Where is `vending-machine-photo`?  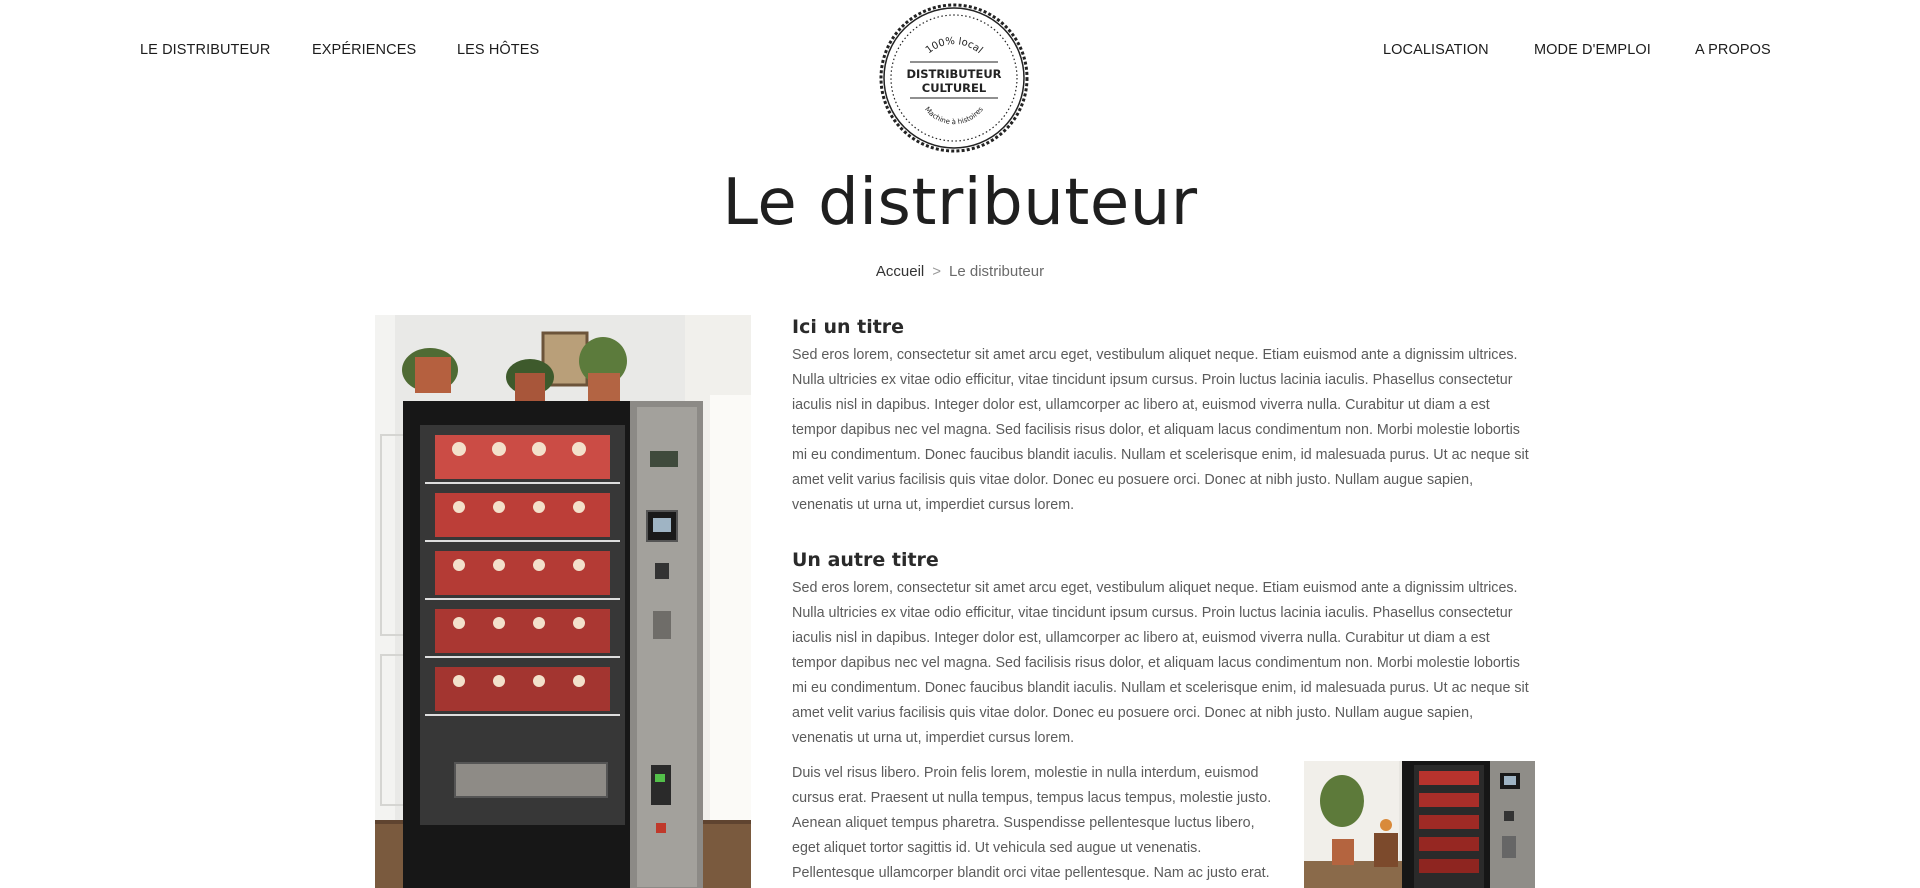 vending-machine-photo is located at coordinates (563, 601).